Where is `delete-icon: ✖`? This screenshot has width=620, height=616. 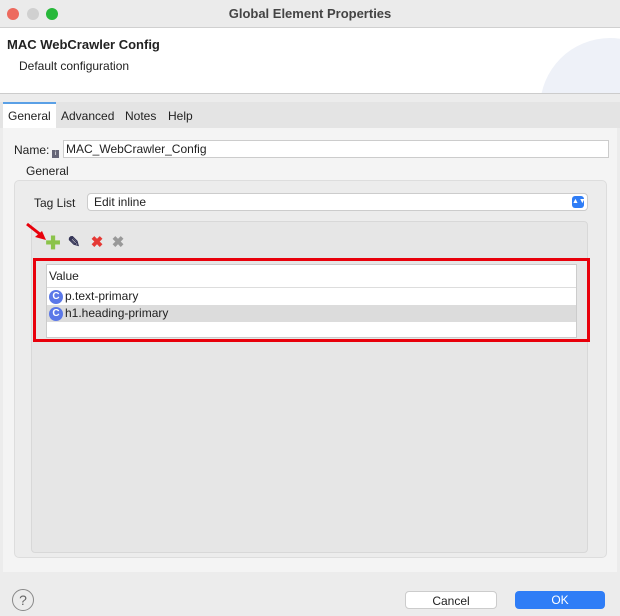
delete-icon: ✖ is located at coordinates (97, 243).